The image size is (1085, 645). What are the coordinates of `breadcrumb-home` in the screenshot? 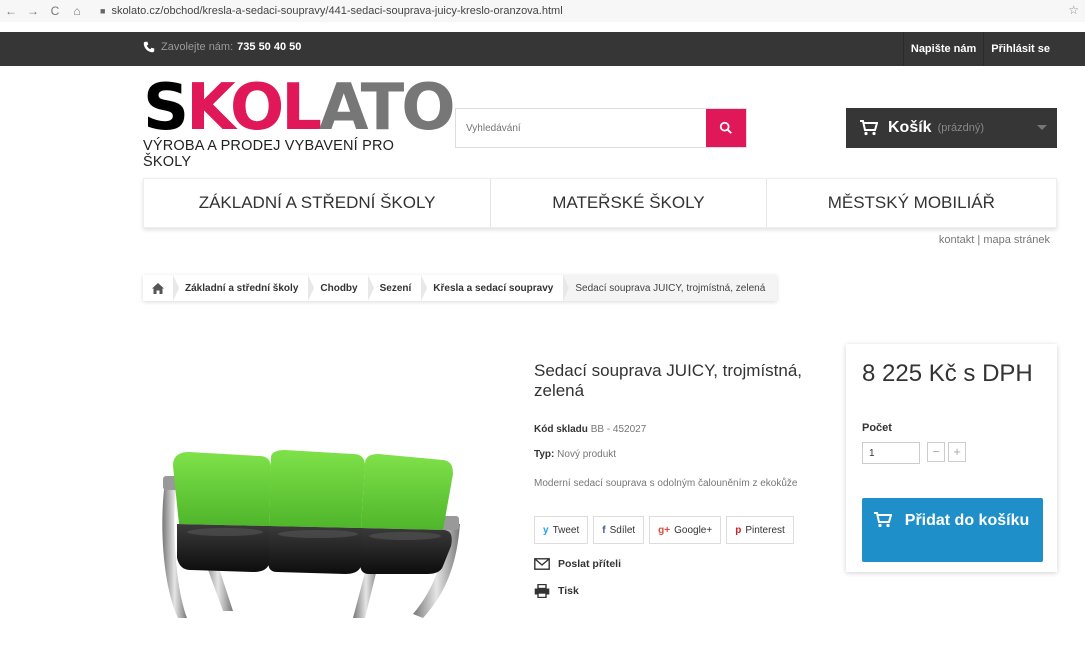 It's located at (161, 288).